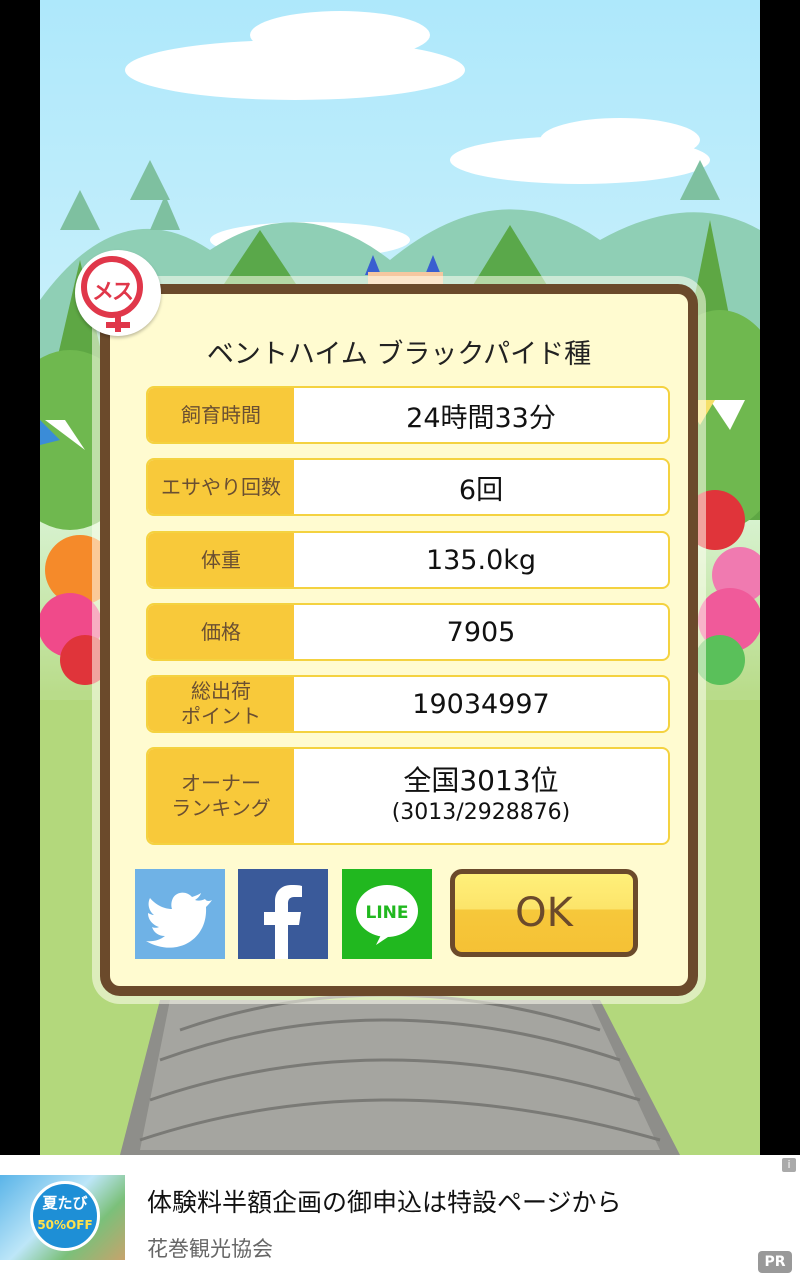 The width and height of the screenshot is (800, 1280). What do you see at coordinates (112, 292) in the screenshot?
I see `gender-label: メス` at bounding box center [112, 292].